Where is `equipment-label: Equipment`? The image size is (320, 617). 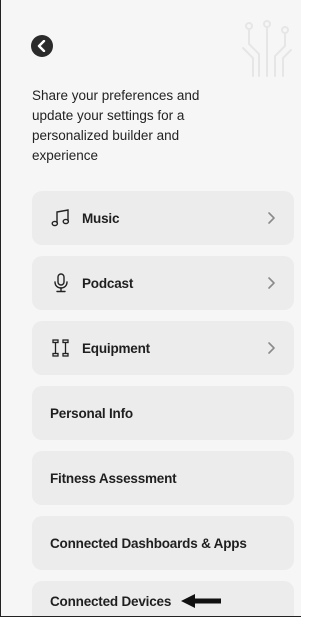 equipment-label: Equipment is located at coordinates (116, 348).